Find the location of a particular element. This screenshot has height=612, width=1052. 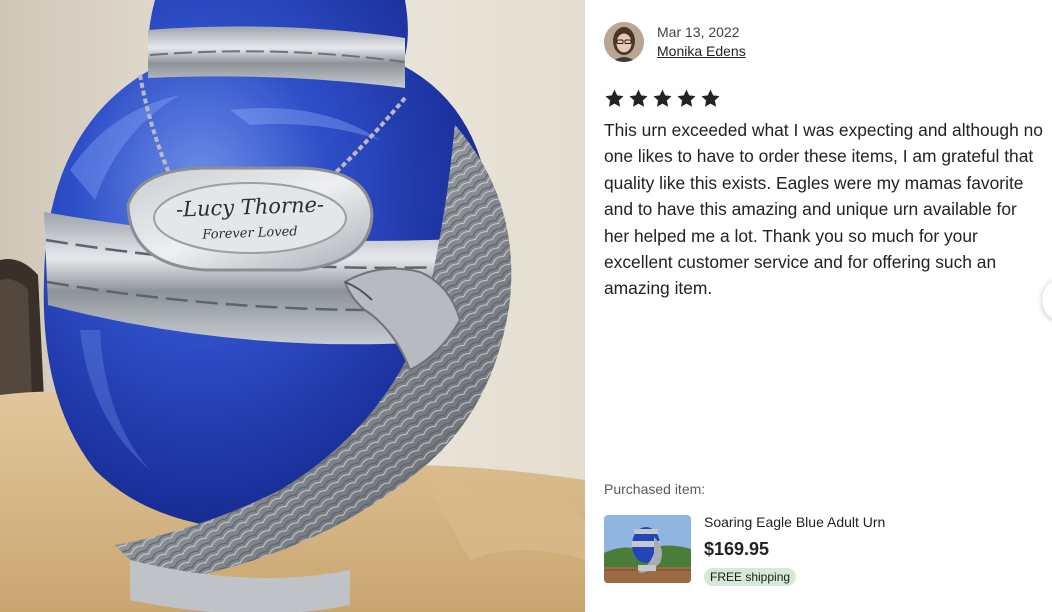

item-thumbnail-image is located at coordinates (647, 549).